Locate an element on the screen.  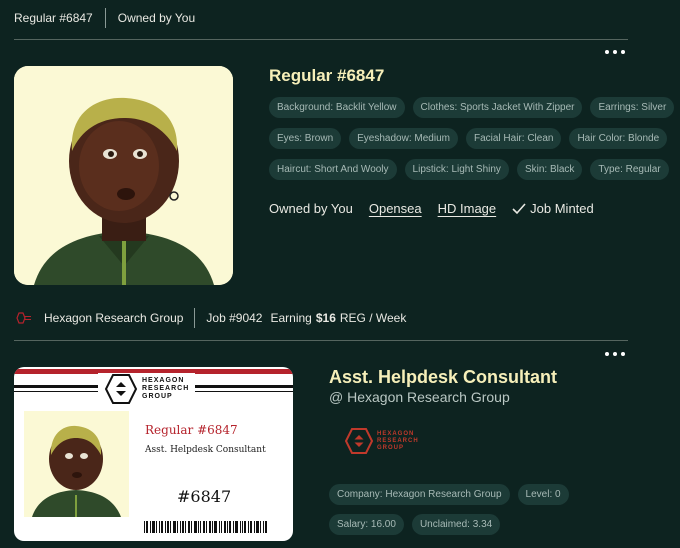
earning-prefix: Earning is located at coordinates (291, 318).